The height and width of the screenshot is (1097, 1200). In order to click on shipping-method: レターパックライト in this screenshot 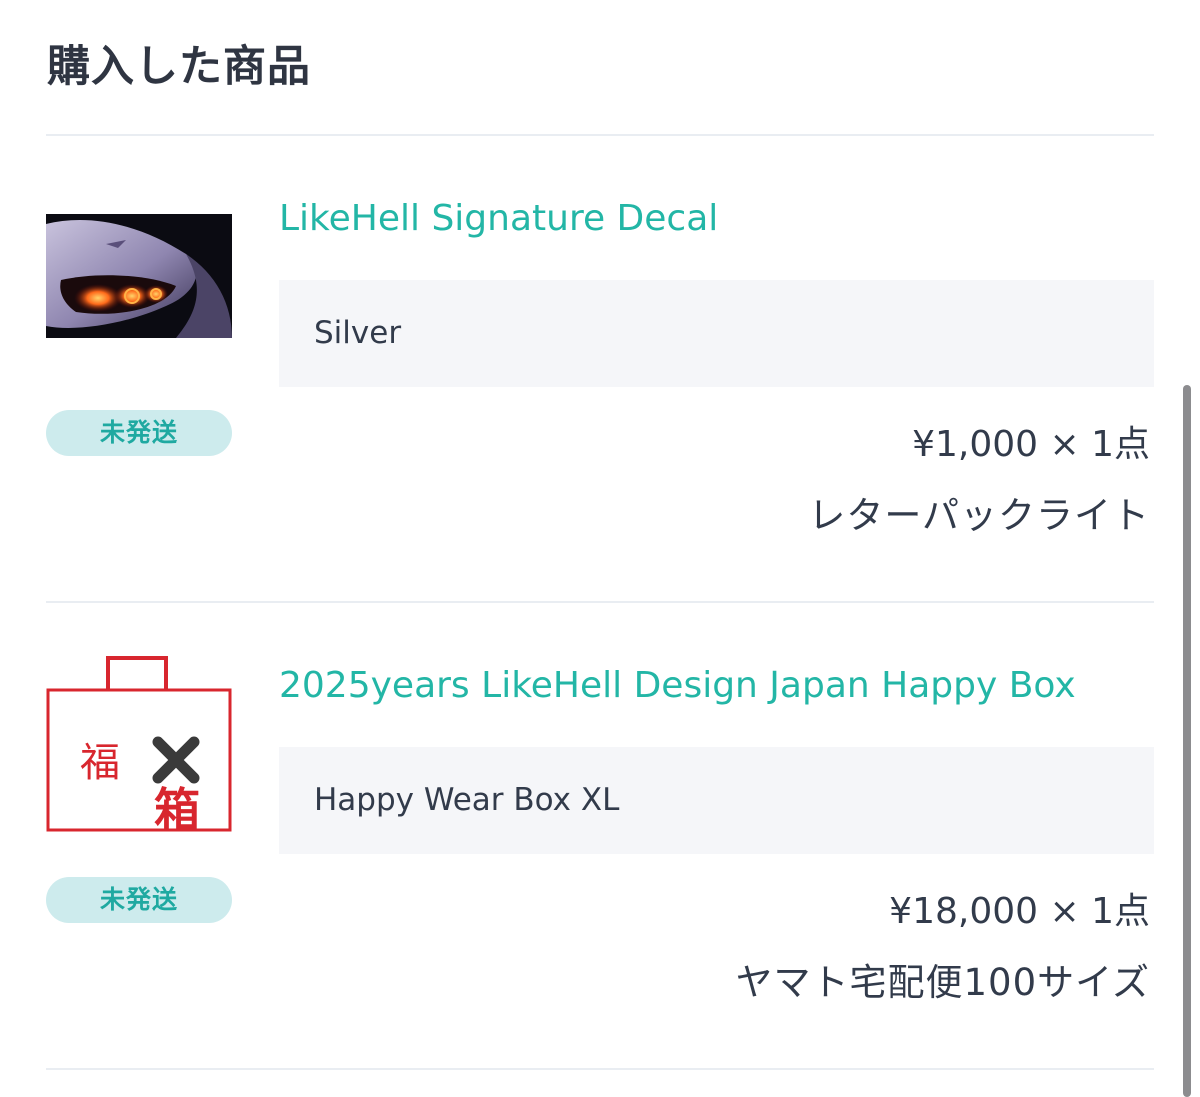, I will do `click(979, 515)`.